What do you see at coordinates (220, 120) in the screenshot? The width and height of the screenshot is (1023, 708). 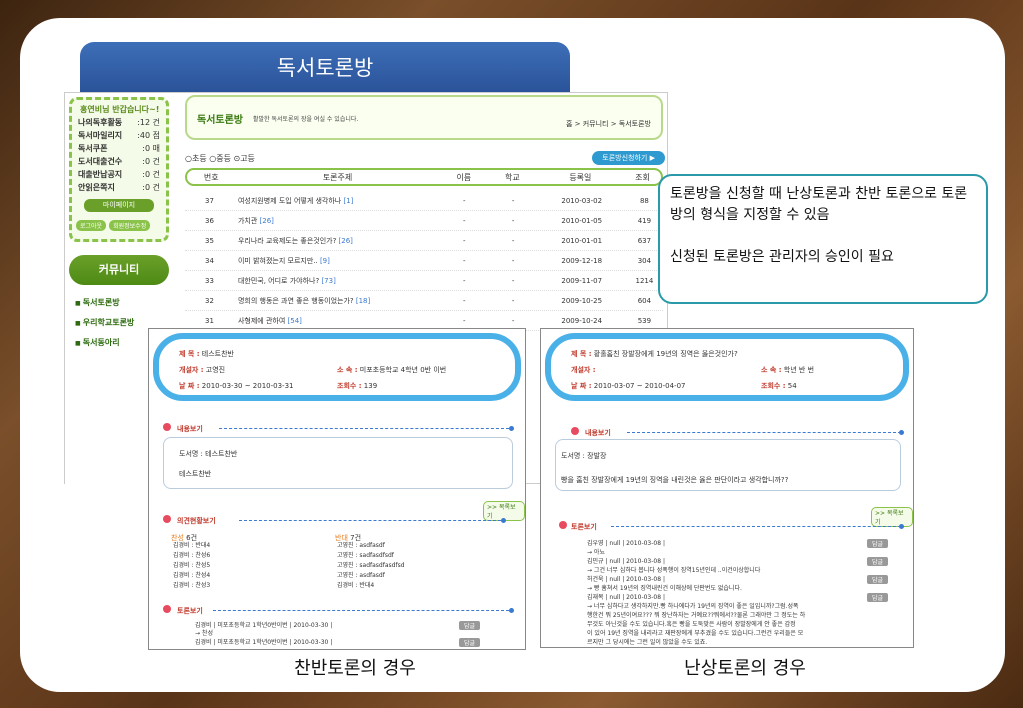 I see `board-title: 독서토론방` at bounding box center [220, 120].